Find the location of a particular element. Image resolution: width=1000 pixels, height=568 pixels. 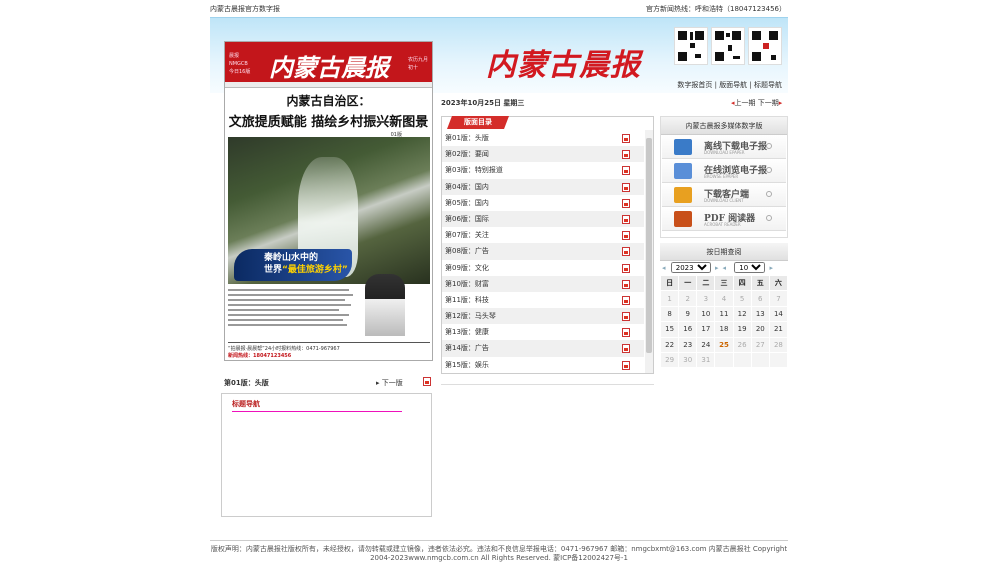

calendar-day: 18 is located at coordinates (724, 329).